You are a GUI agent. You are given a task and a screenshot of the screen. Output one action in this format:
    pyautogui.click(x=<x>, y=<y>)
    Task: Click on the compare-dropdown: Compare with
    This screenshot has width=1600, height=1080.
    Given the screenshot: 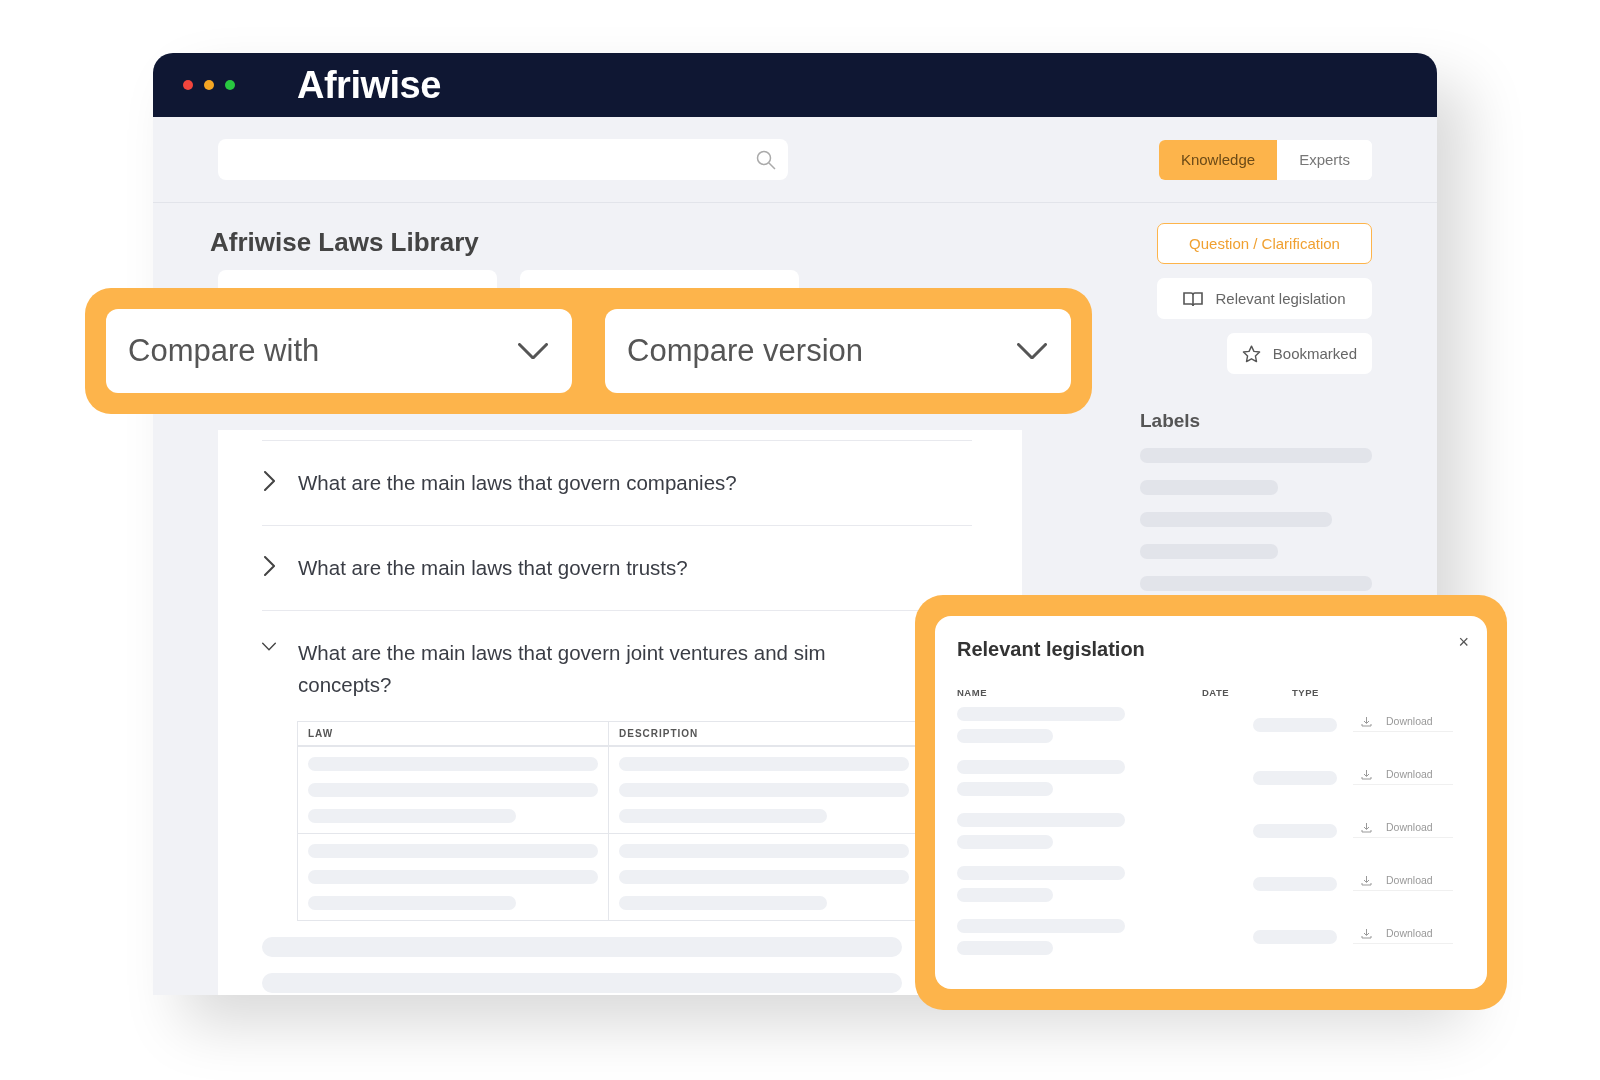 What is the action you would take?
    pyautogui.click(x=339, y=351)
    